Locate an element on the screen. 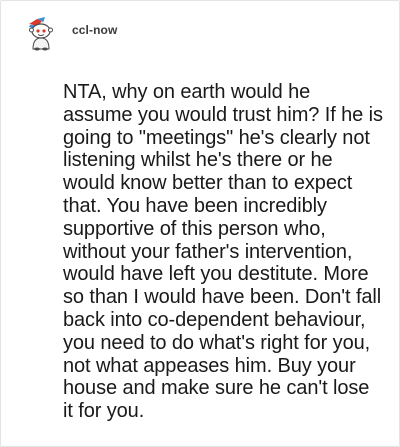 The width and height of the screenshot is (400, 447). username: ccl-now is located at coordinates (94, 30).